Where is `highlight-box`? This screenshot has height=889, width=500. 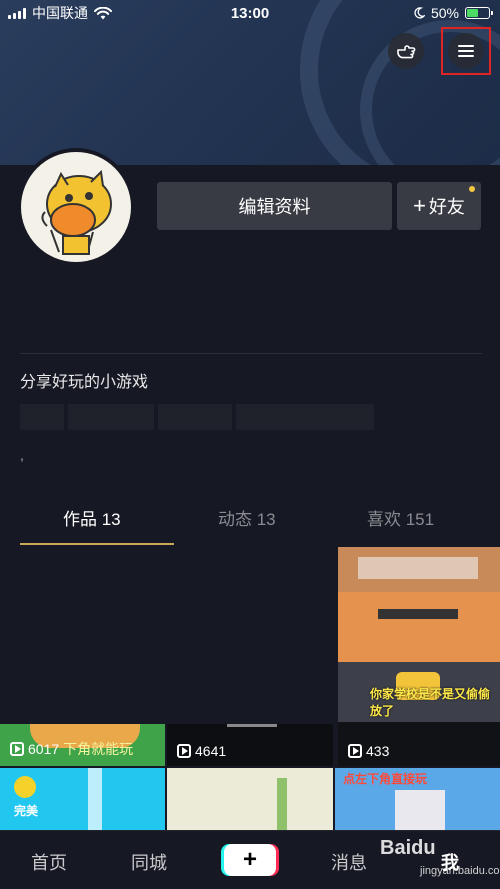
highlight-box is located at coordinates (466, 51).